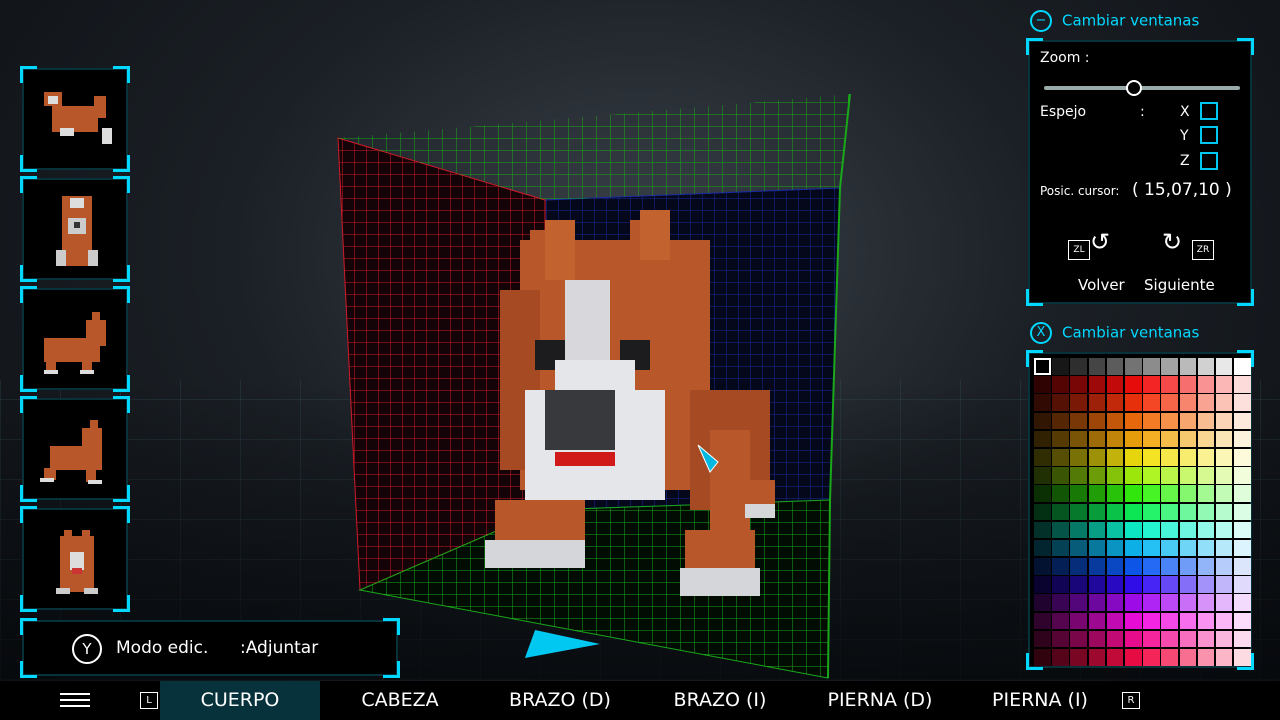 Image resolution: width=1280 pixels, height=720 pixels. What do you see at coordinates (240, 700) in the screenshot?
I see `tab-cuerpo: CUERPO` at bounding box center [240, 700].